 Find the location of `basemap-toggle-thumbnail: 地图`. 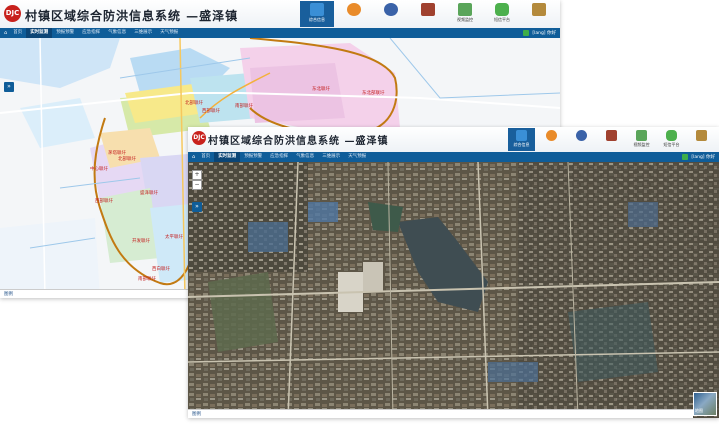

basemap-toggle-thumbnail: 地图 is located at coordinates (705, 404).